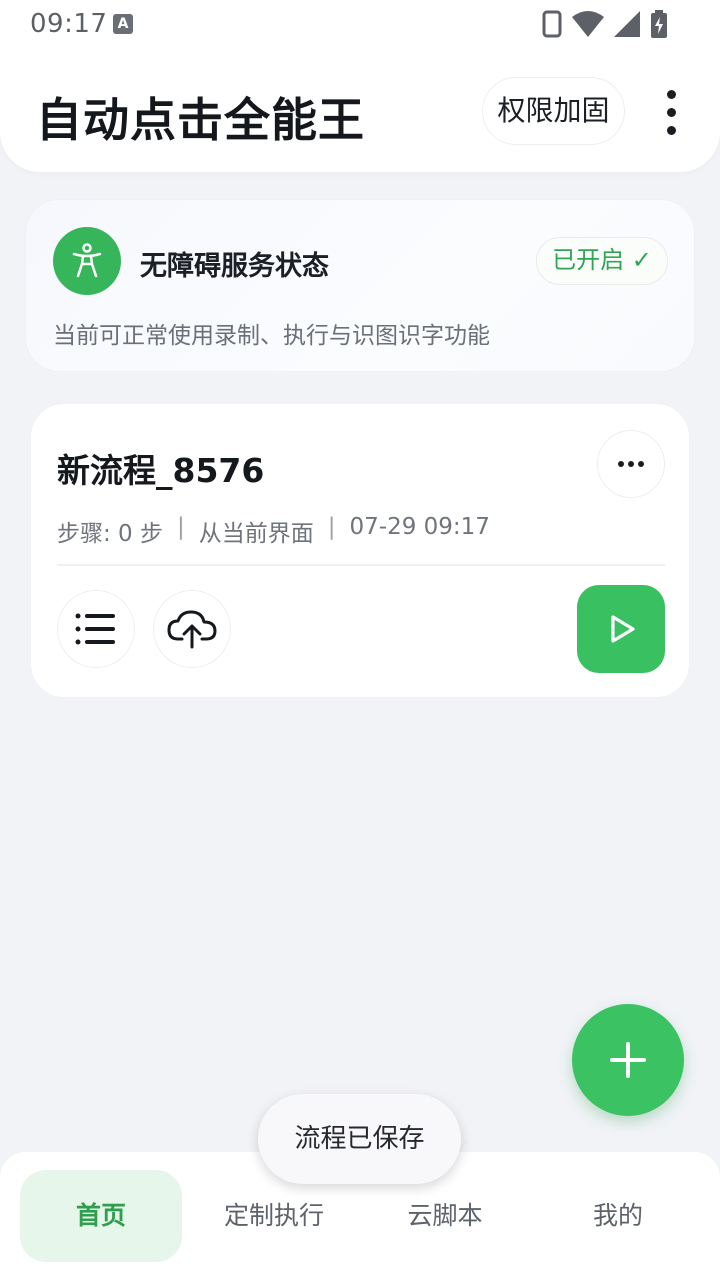 Image resolution: width=720 pixels, height=1280 pixels. I want to click on play-icon, so click(623, 629).